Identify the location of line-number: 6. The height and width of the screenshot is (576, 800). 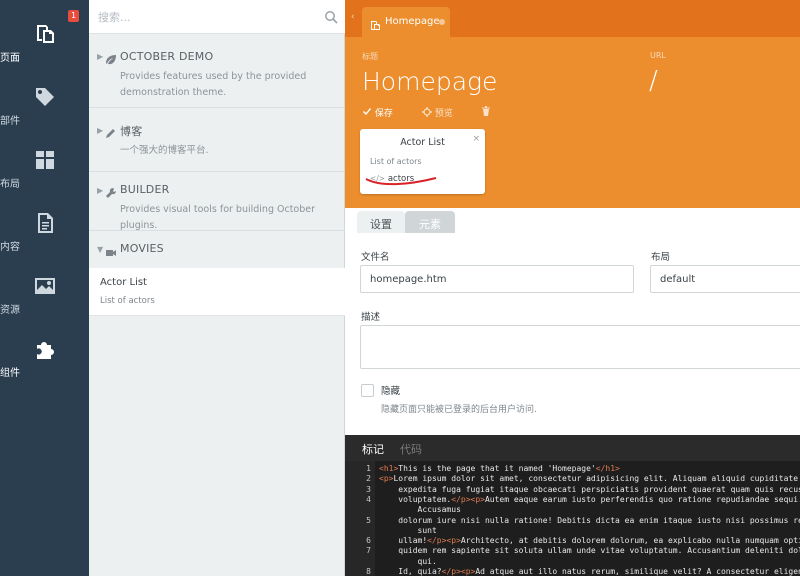
(368, 541).